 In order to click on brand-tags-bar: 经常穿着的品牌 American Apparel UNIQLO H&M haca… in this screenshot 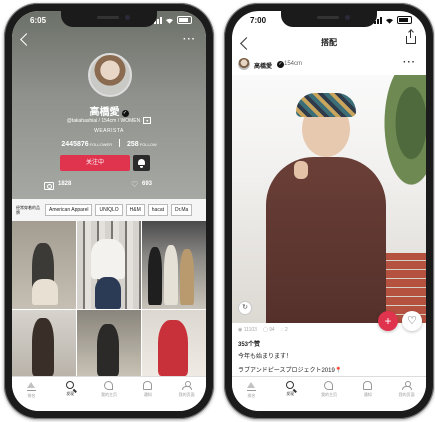, I will do `click(109, 210)`.